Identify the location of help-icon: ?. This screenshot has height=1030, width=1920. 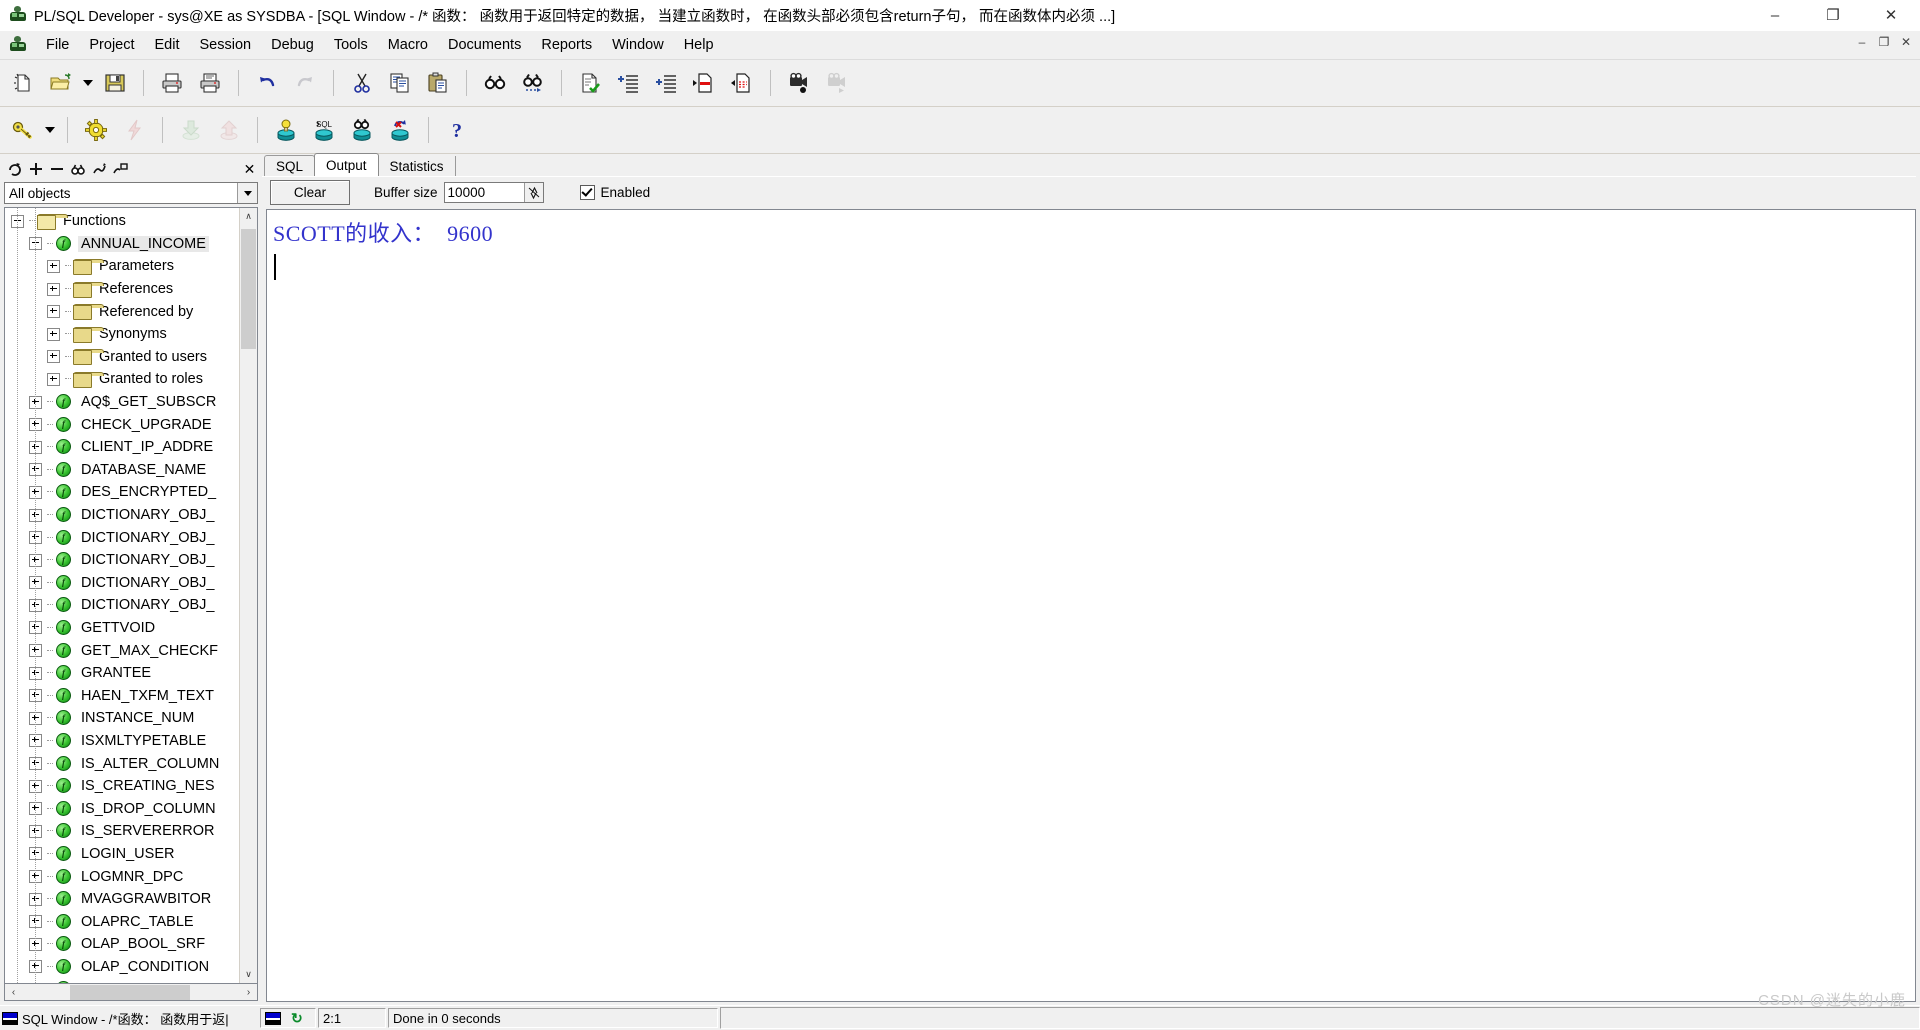
(457, 130).